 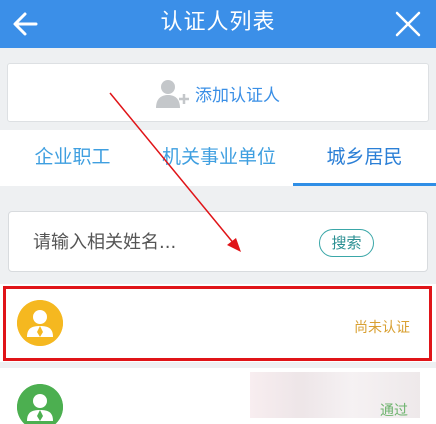 What do you see at coordinates (364, 158) in the screenshot?
I see `tab-urban-rural-residents: 城乡居民` at bounding box center [364, 158].